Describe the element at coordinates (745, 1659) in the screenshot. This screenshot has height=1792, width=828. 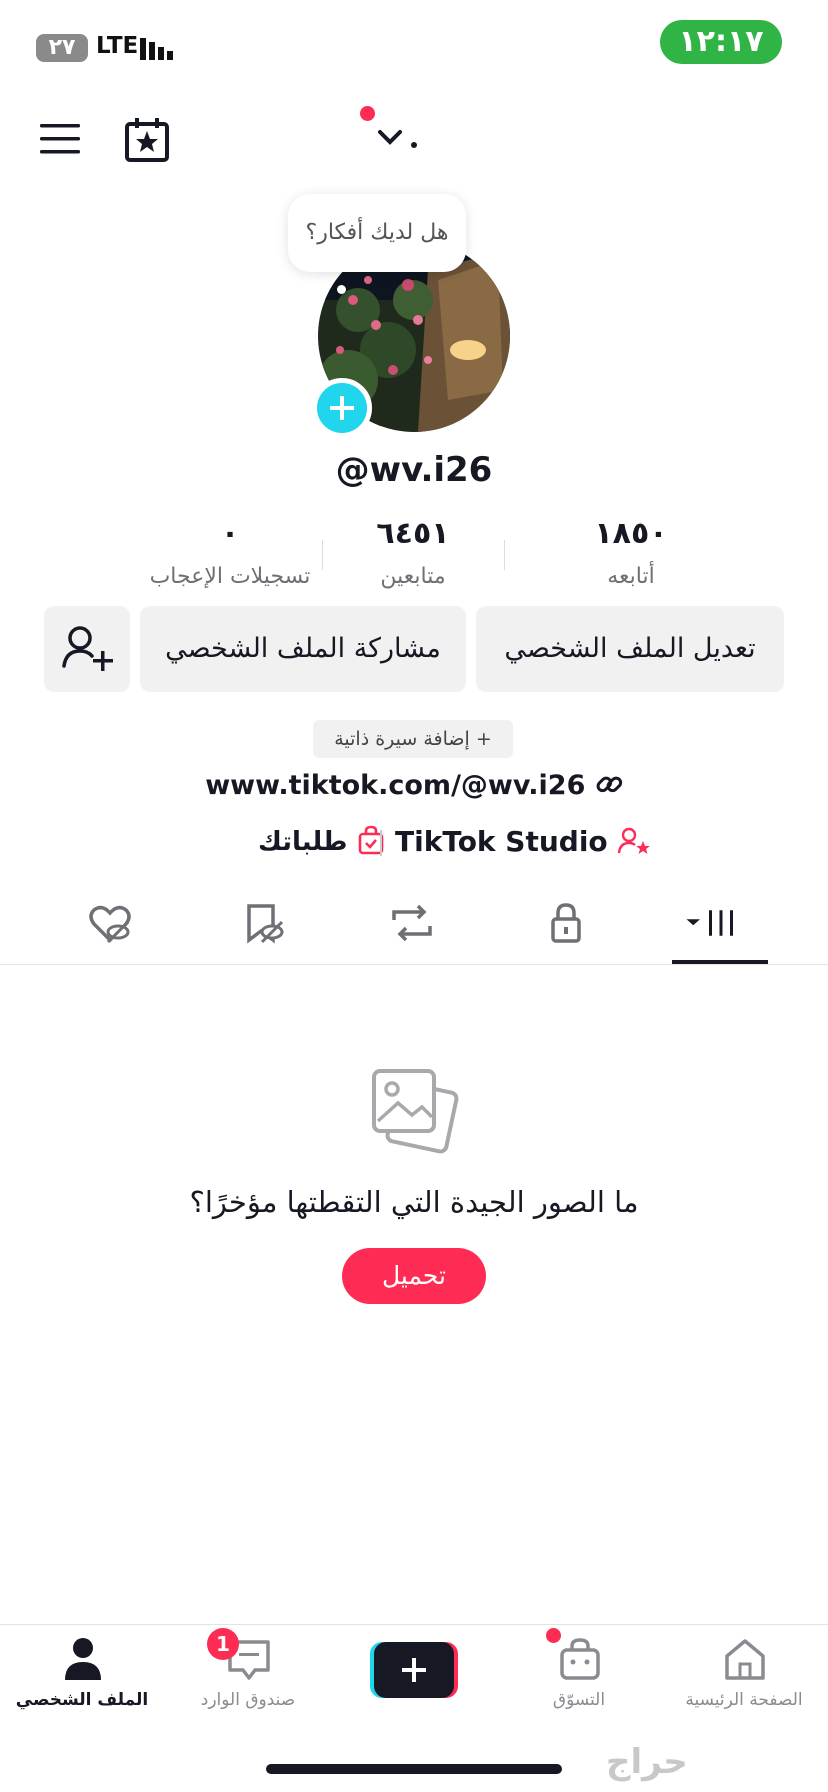
I see `home-icon` at that location.